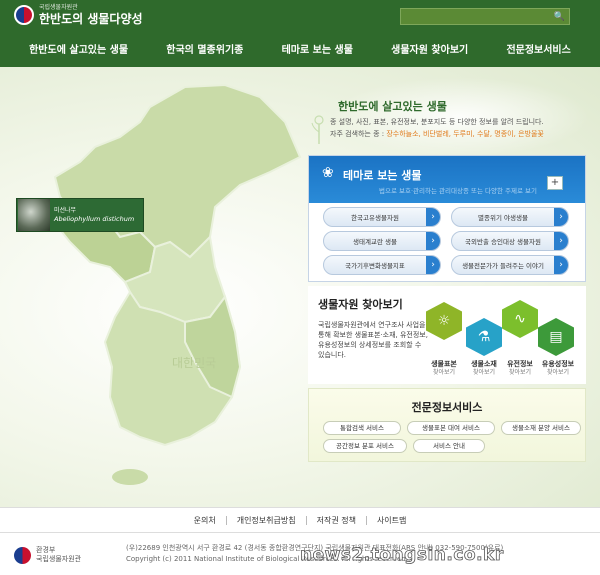  I want to click on theme-item-endangered: 멸종위기 야생생물 ›, so click(510, 217).